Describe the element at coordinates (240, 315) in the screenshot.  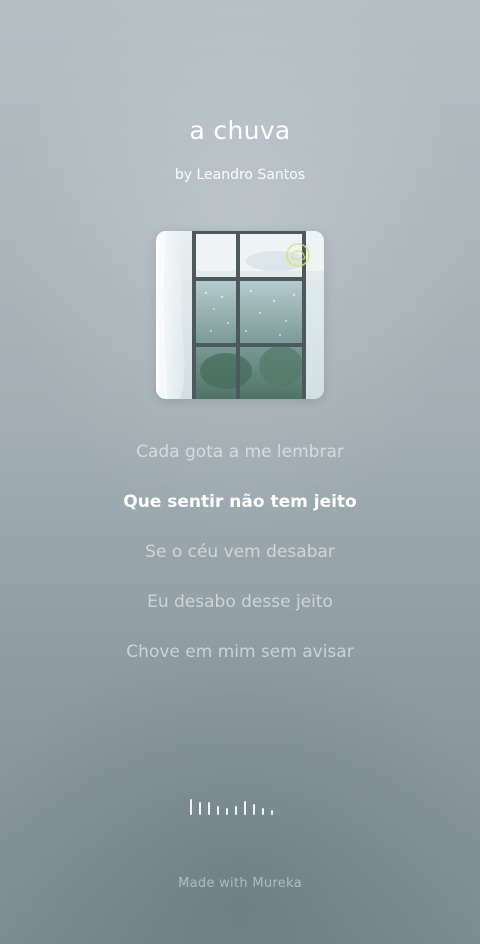
I see `album-cover` at that location.